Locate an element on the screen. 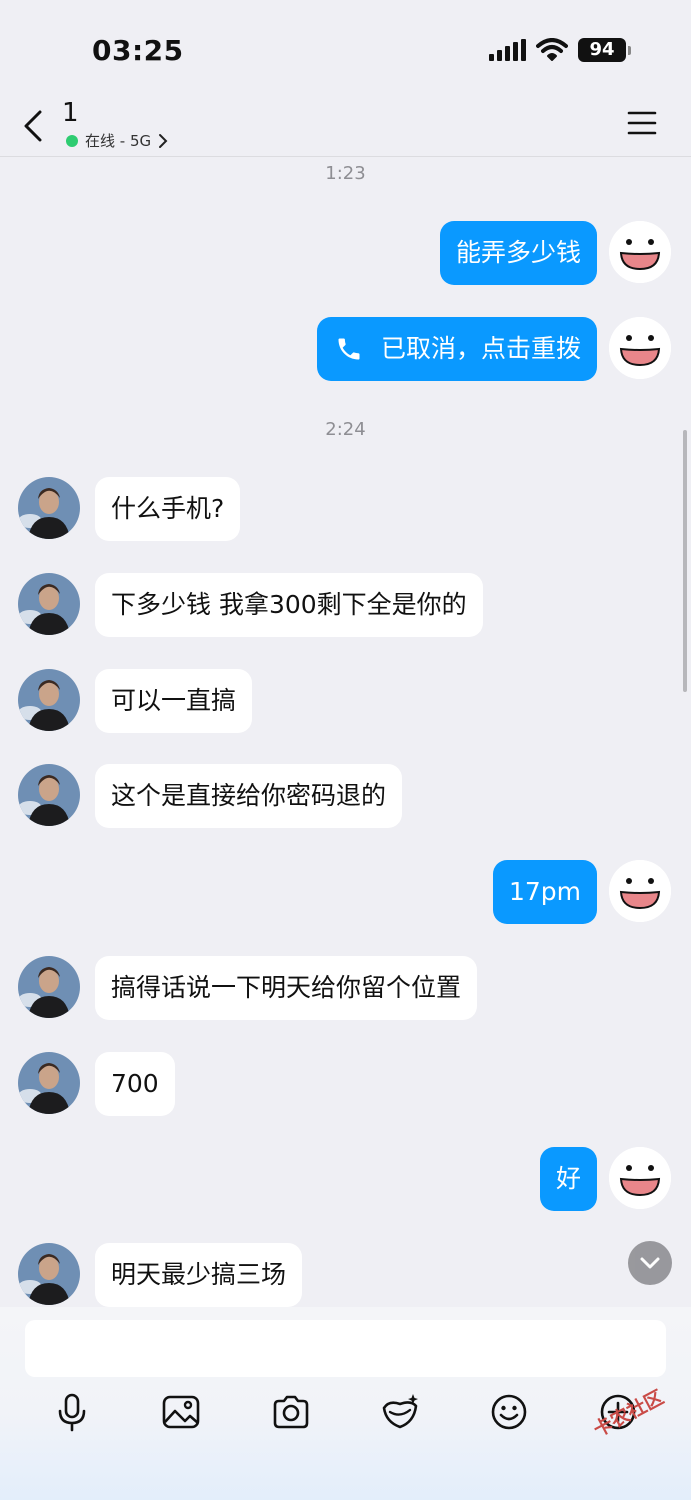 Image resolution: width=691 pixels, height=1500 pixels. message-row-incoming: 搞得话说一下明天给你留个位置 is located at coordinates (345, 988).